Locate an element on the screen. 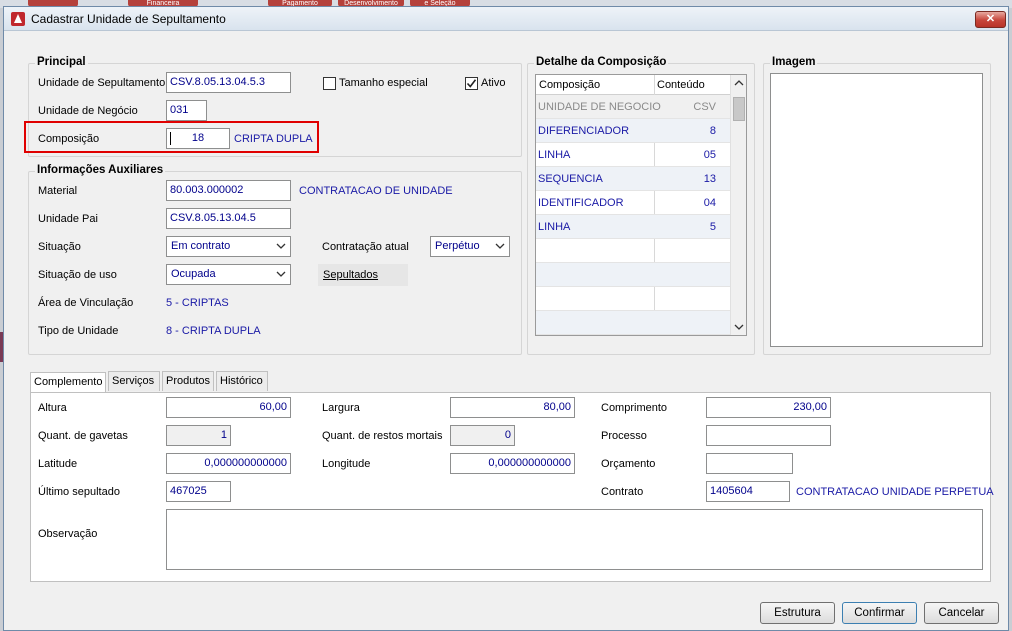  tab-servicos: Serviços is located at coordinates (134, 381).